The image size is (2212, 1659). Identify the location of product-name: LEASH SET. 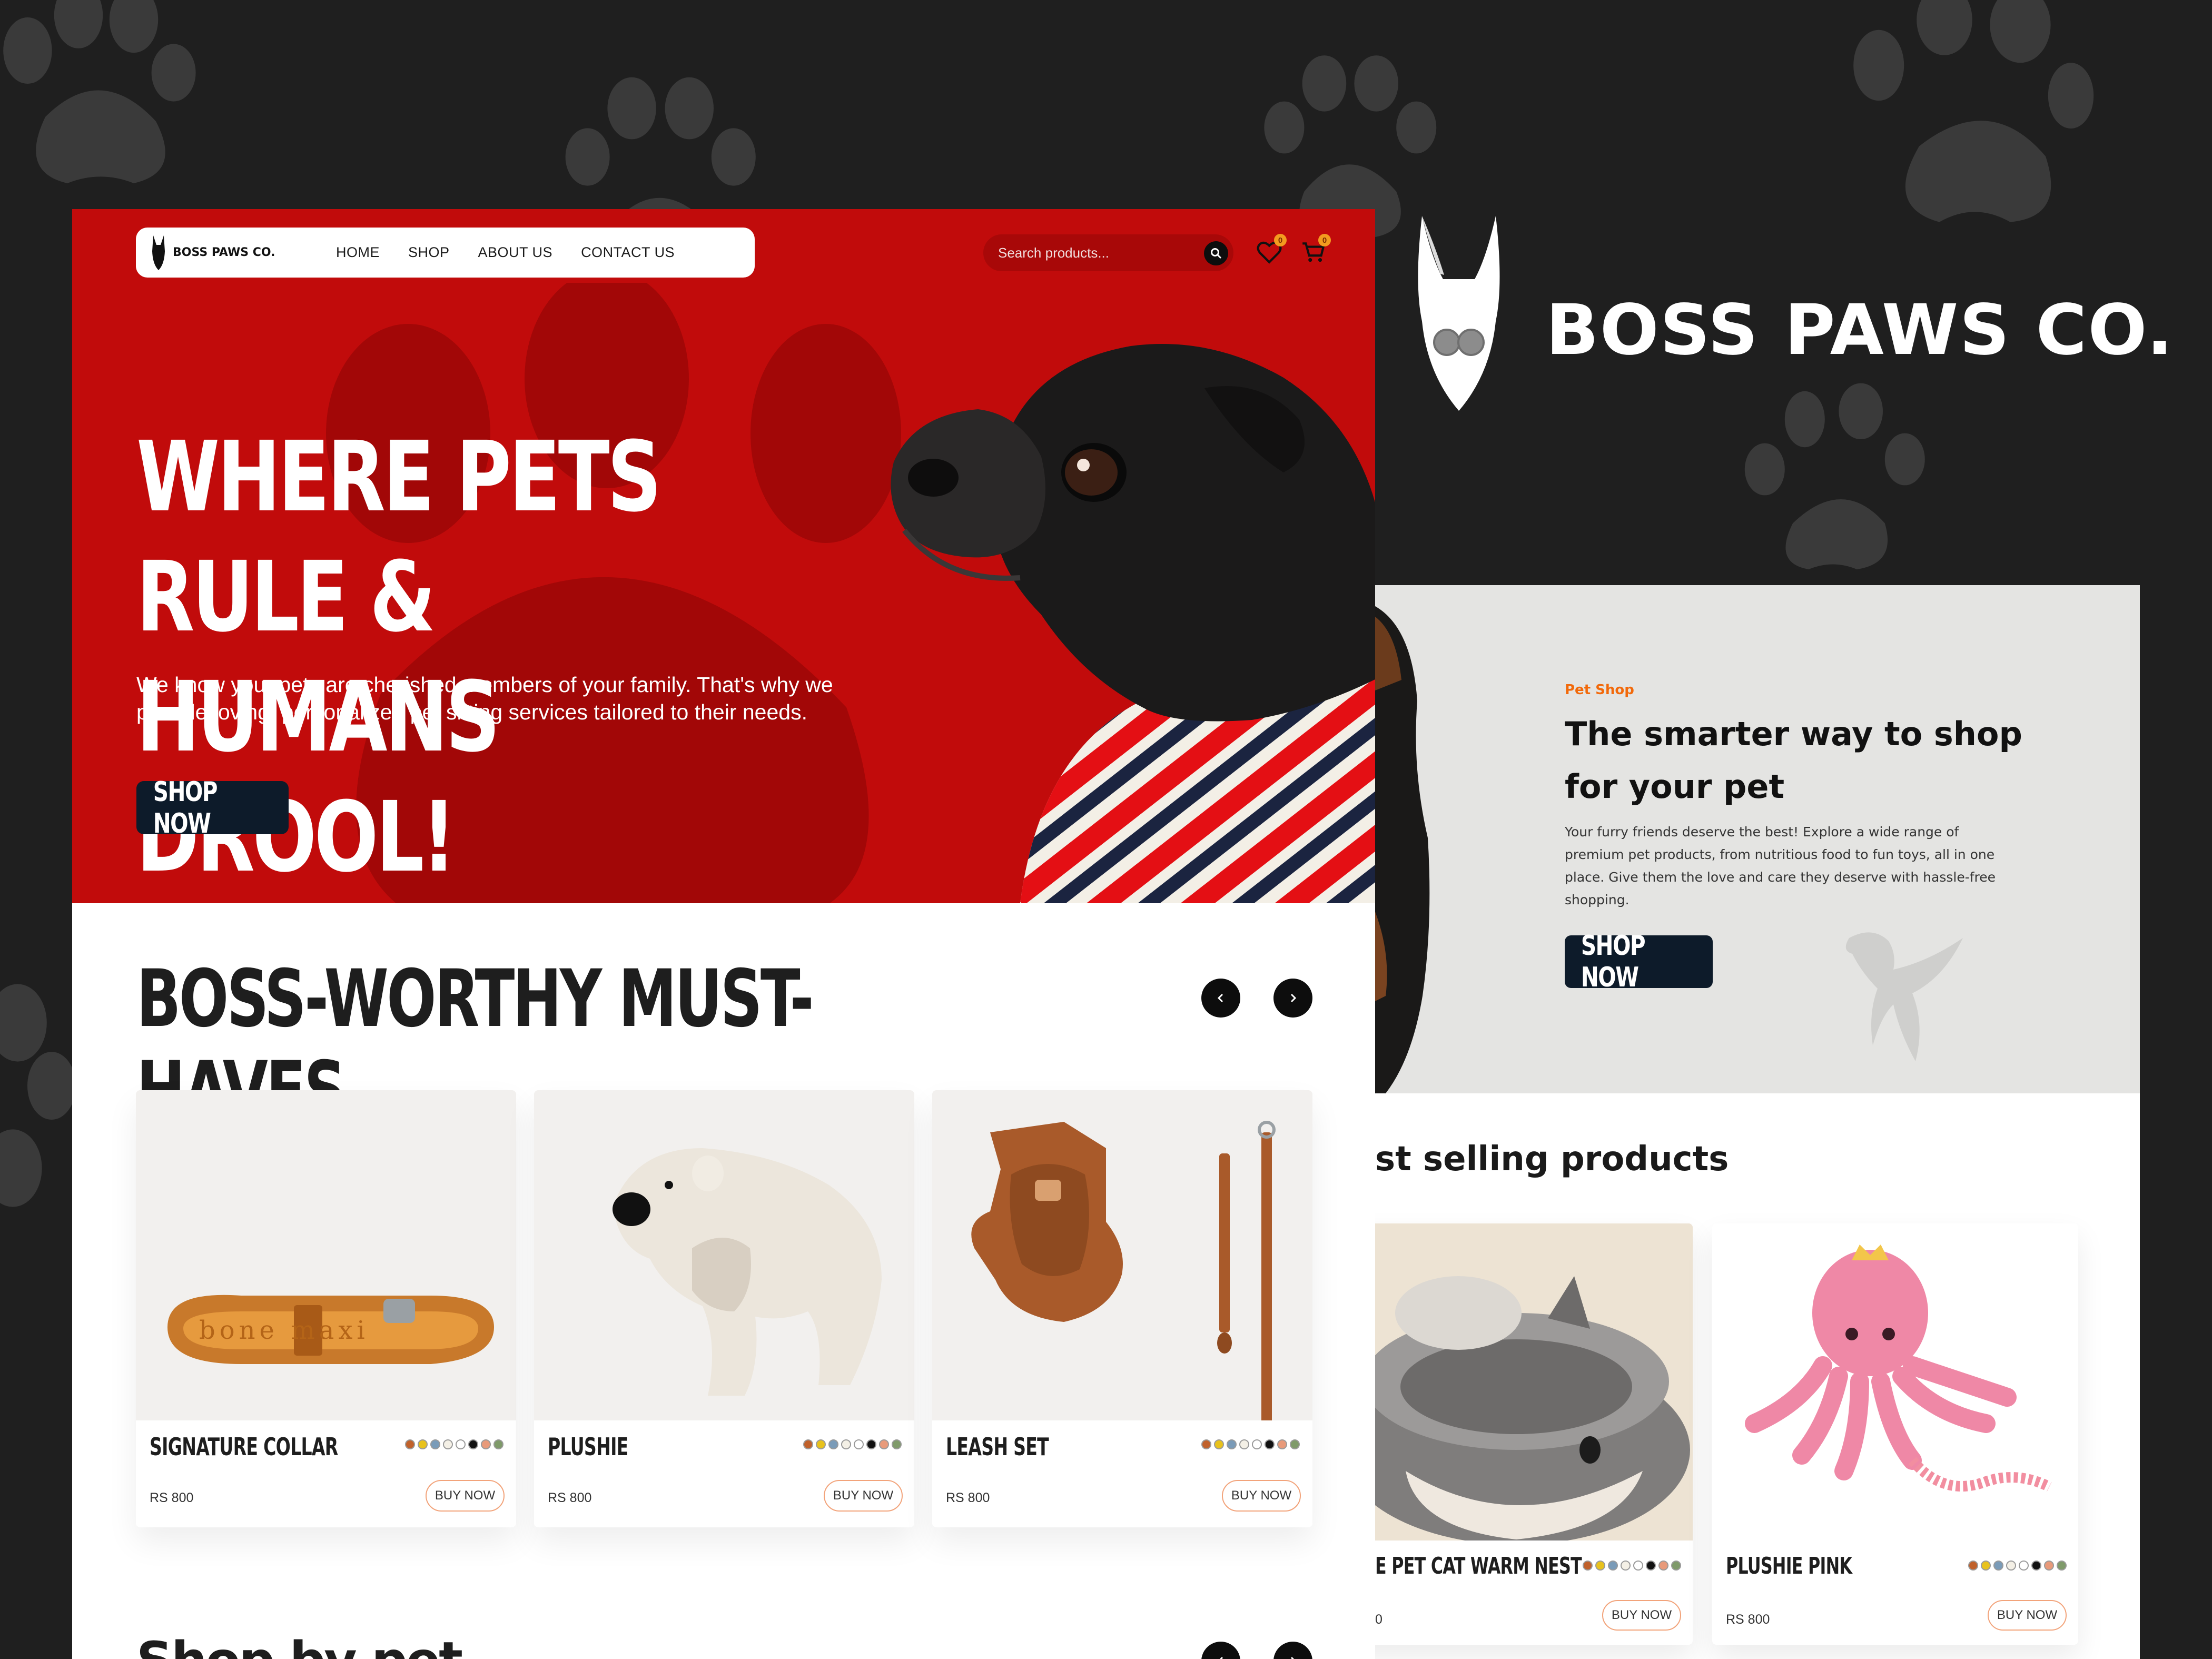
(997, 1447).